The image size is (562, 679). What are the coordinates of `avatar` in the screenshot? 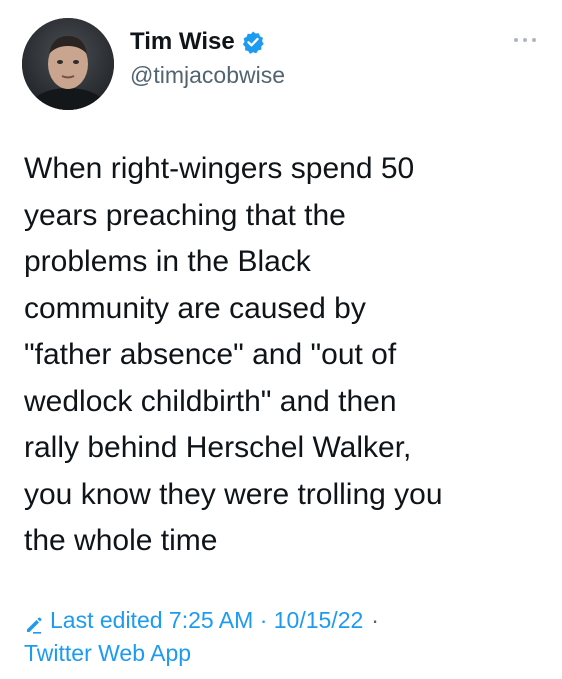 It's located at (68, 64).